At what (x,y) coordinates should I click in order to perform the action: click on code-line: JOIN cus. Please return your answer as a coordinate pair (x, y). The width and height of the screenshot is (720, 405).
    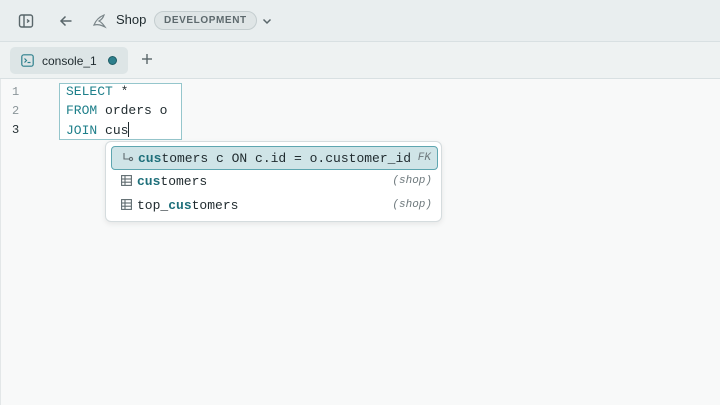
    Looking at the image, I should click on (98, 130).